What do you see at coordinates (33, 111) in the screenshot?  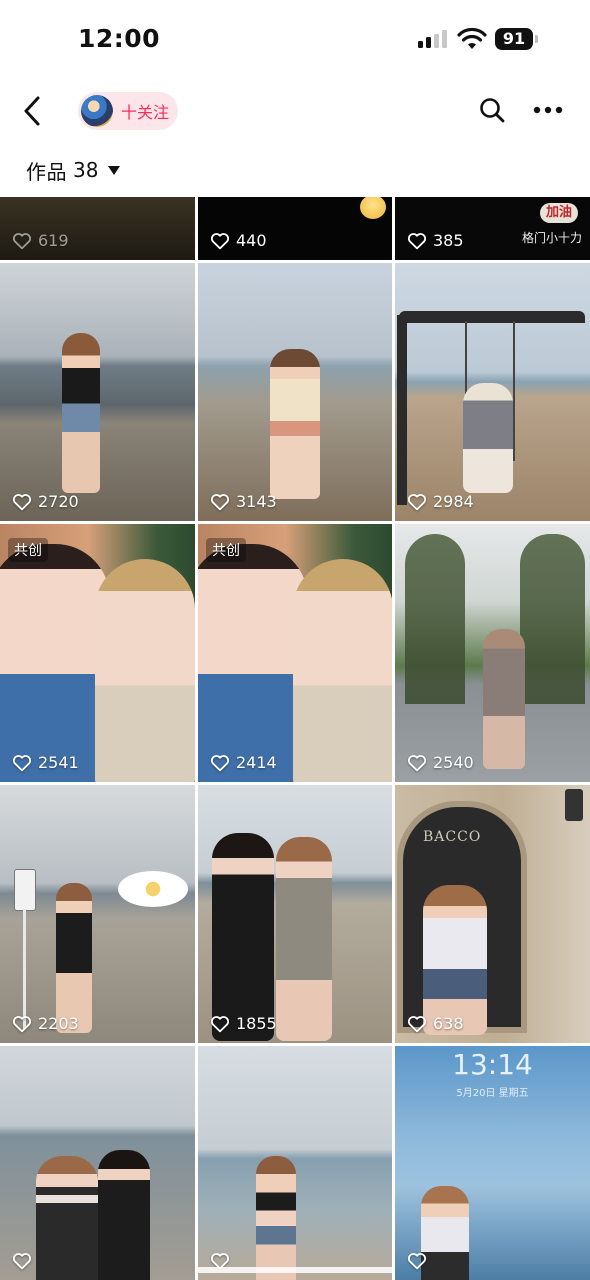 I see `back-icon` at bounding box center [33, 111].